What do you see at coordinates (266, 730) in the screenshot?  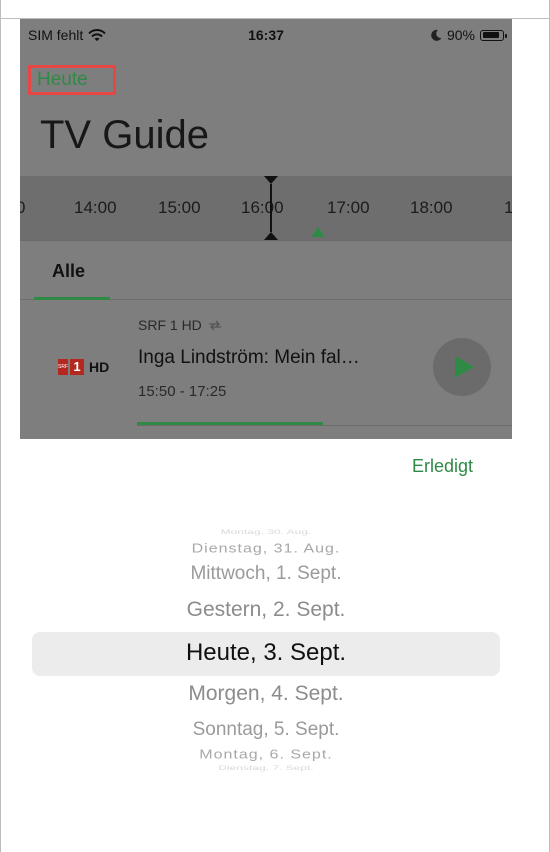 I see `picker-item: Sonntag, 5. Sept.` at bounding box center [266, 730].